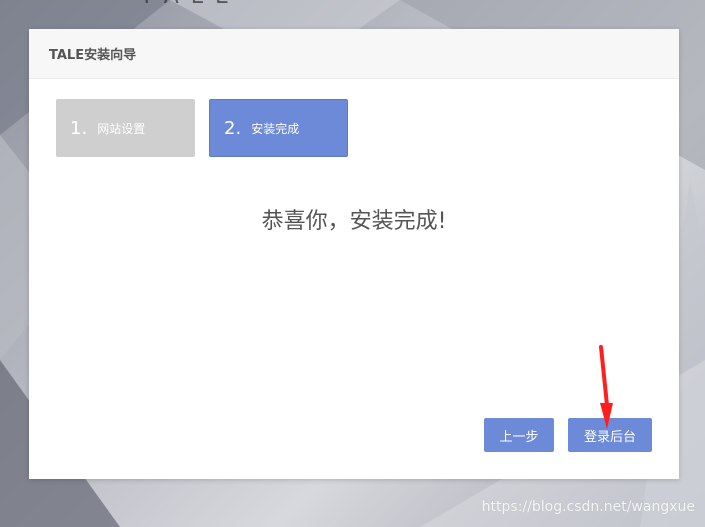 The width and height of the screenshot is (705, 527). Describe the element at coordinates (233, 128) in the screenshot. I see `step-number: 2.` at that location.